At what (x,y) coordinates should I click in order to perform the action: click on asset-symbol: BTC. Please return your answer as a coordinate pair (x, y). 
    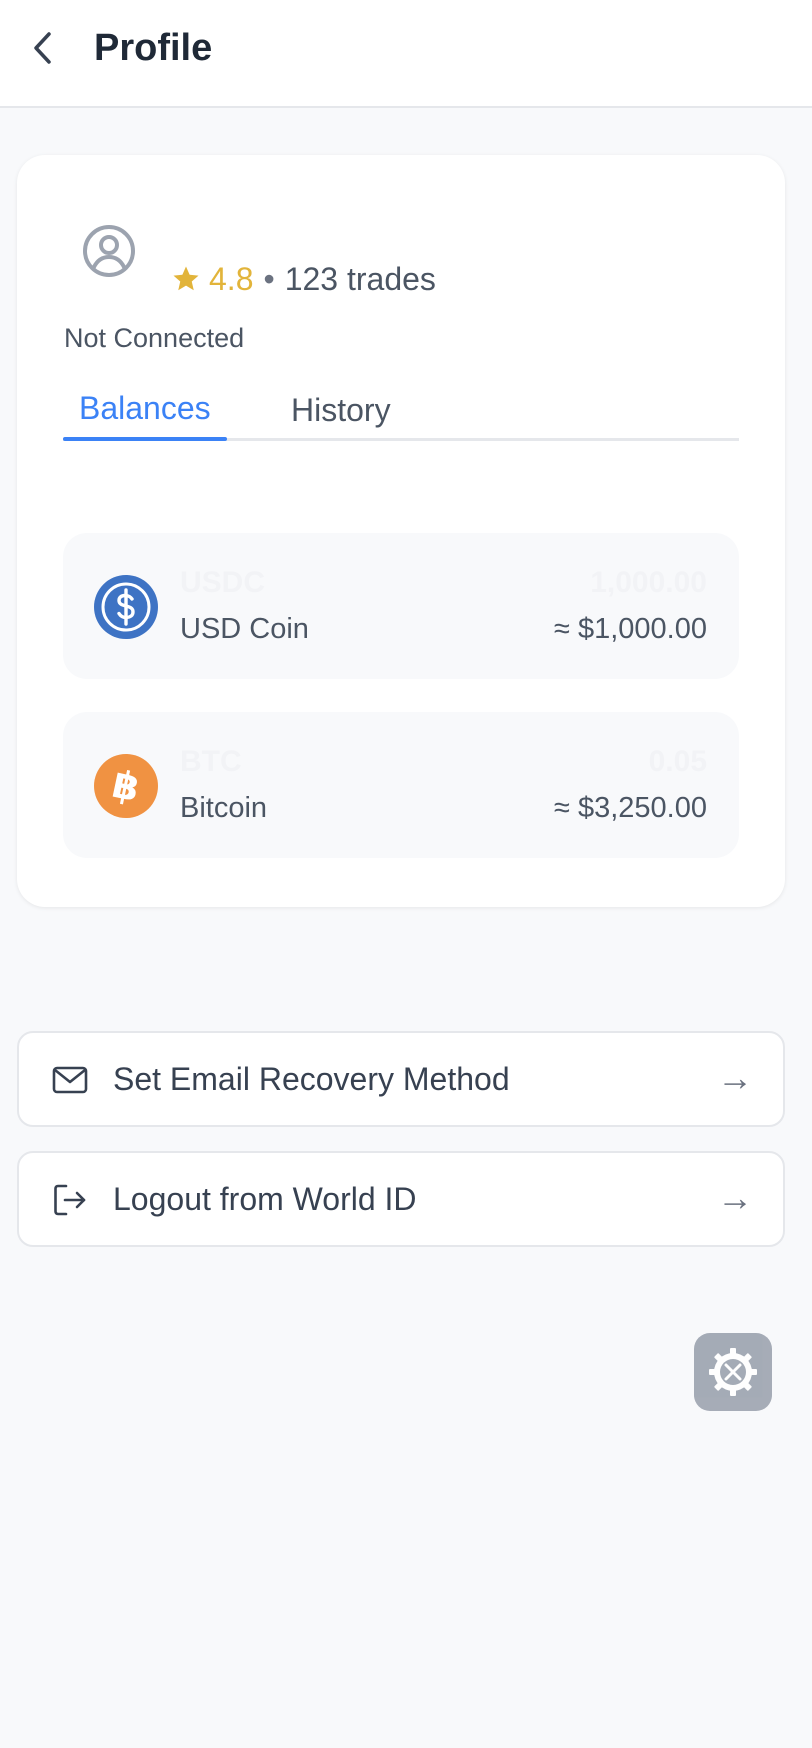
    Looking at the image, I should click on (211, 761).